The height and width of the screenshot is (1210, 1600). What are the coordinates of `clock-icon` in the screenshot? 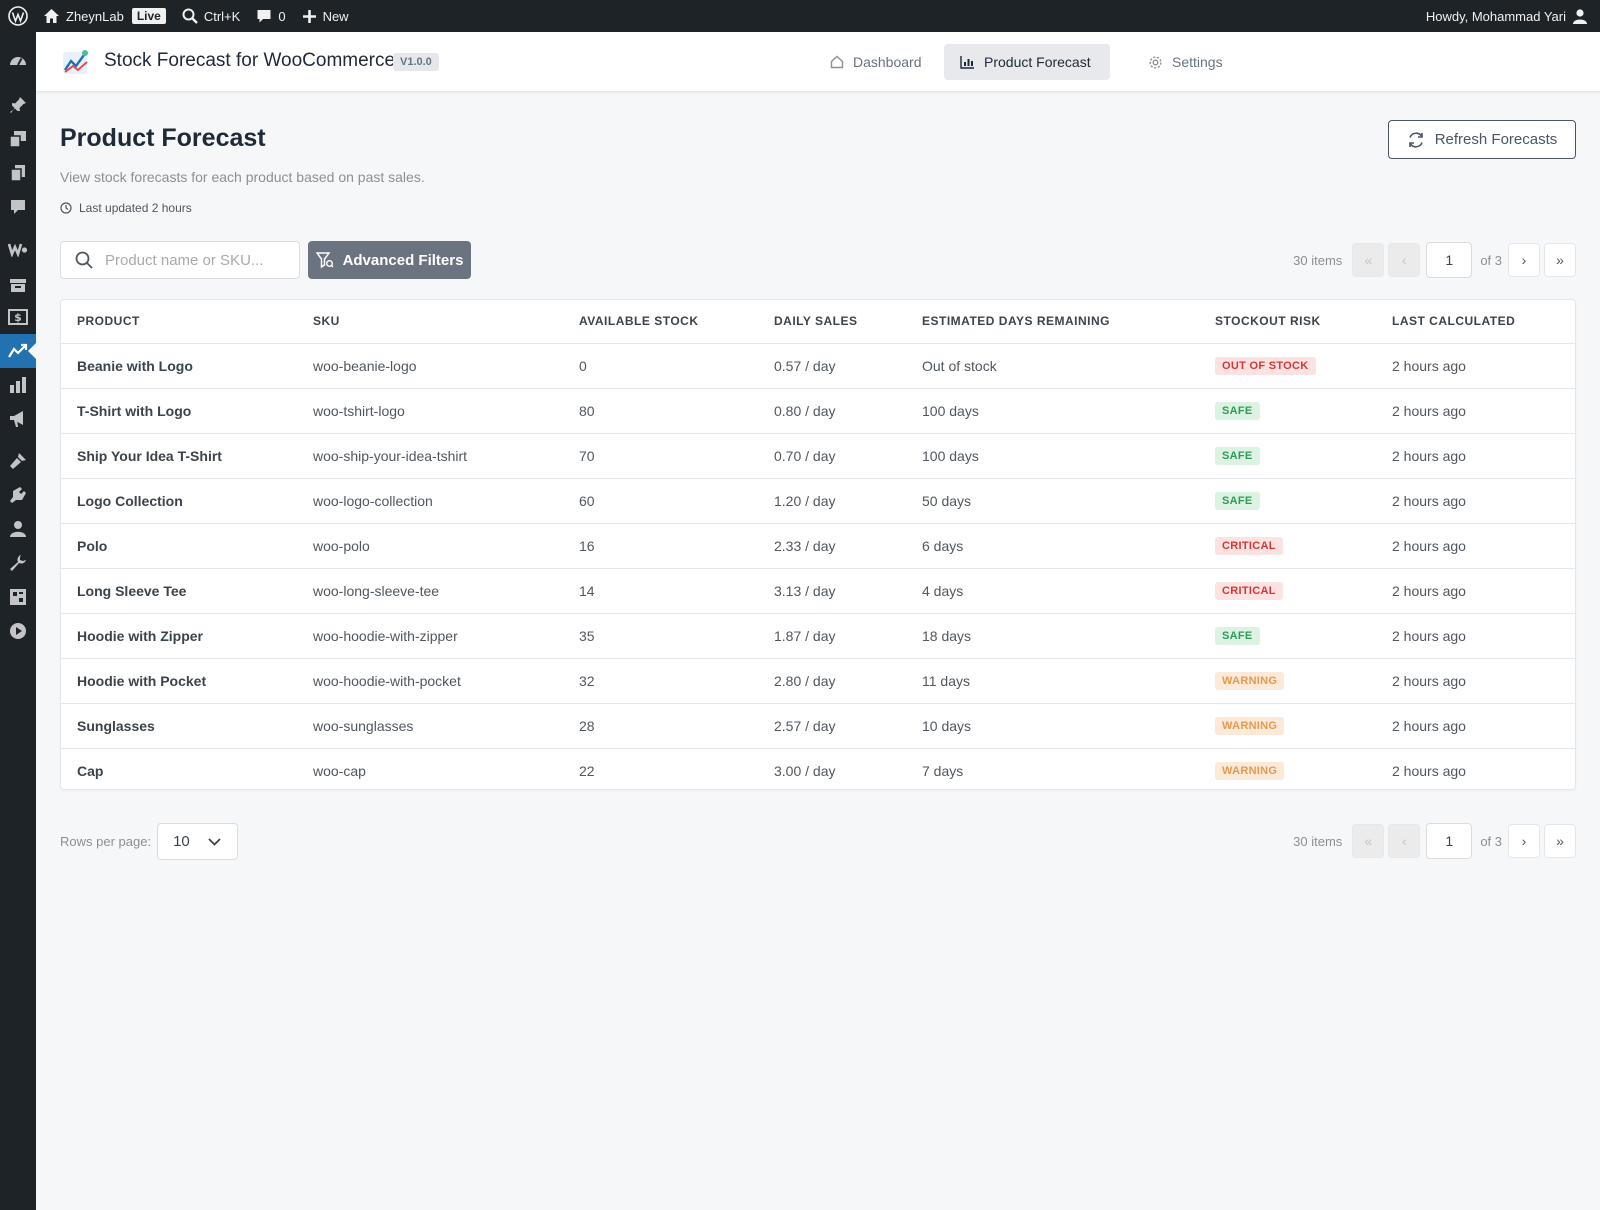 It's located at (66, 208).